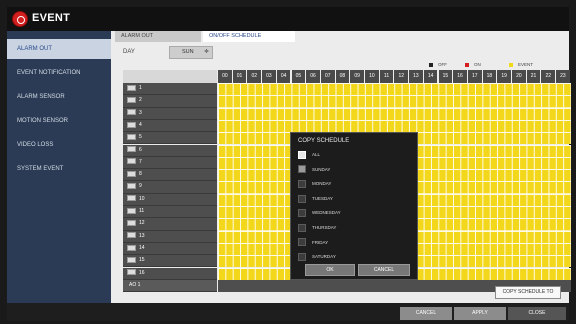 This screenshot has width=576, height=324. What do you see at coordinates (170, 273) in the screenshot?
I see `row-label: 16` at bounding box center [170, 273].